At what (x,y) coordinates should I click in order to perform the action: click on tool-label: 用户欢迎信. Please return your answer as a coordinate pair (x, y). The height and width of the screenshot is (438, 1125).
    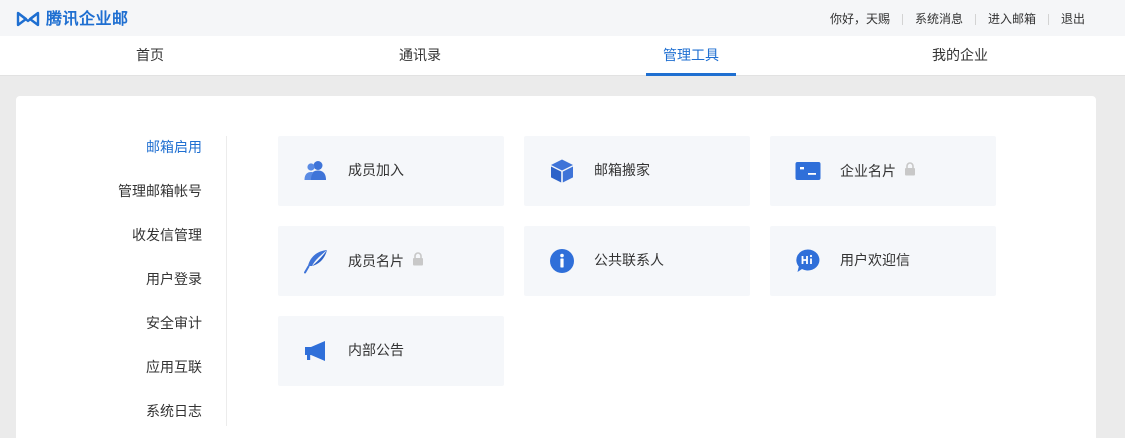
    Looking at the image, I should click on (875, 261).